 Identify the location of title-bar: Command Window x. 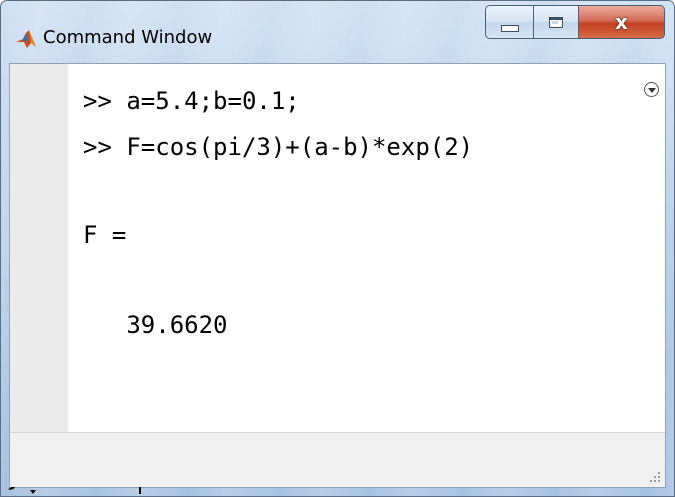
(337, 32).